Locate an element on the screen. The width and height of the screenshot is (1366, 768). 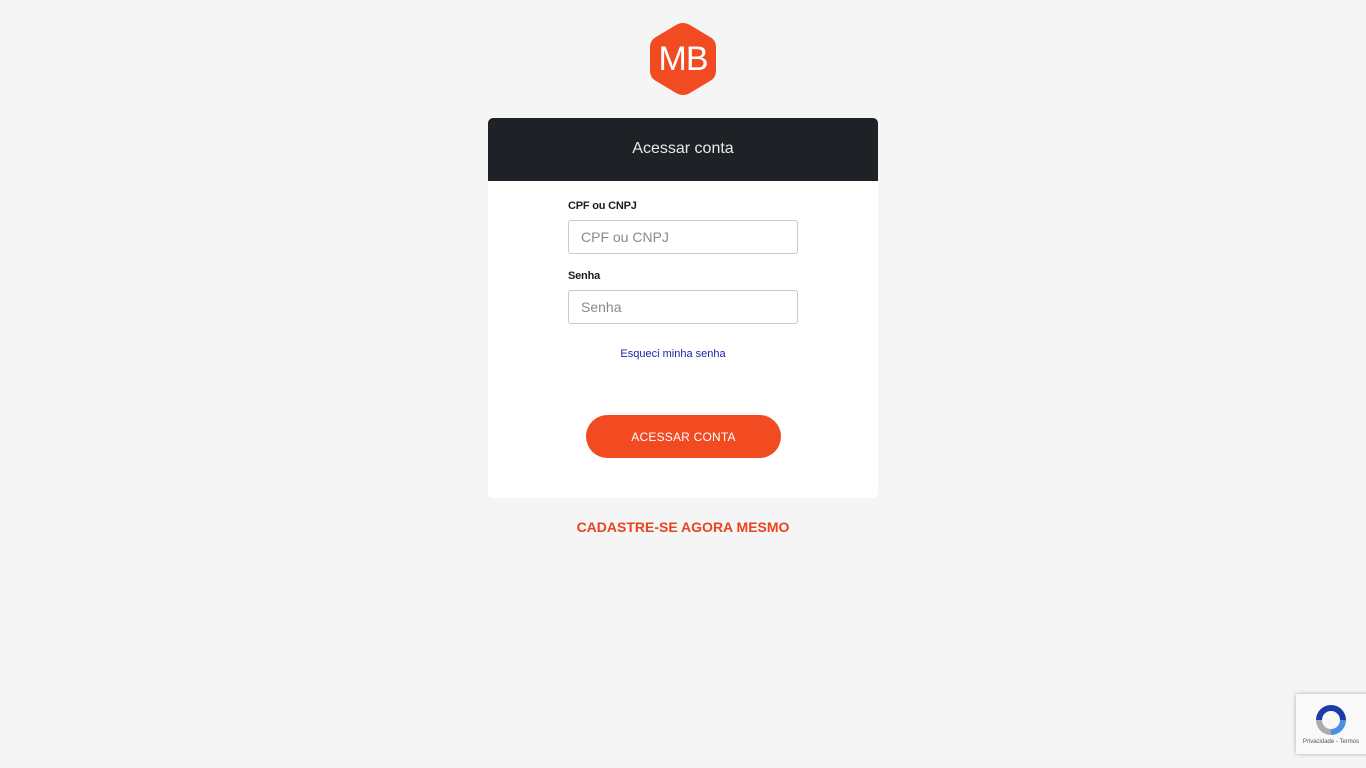
register-link: CADASTRE-SE AGORA MESMO is located at coordinates (683, 527).